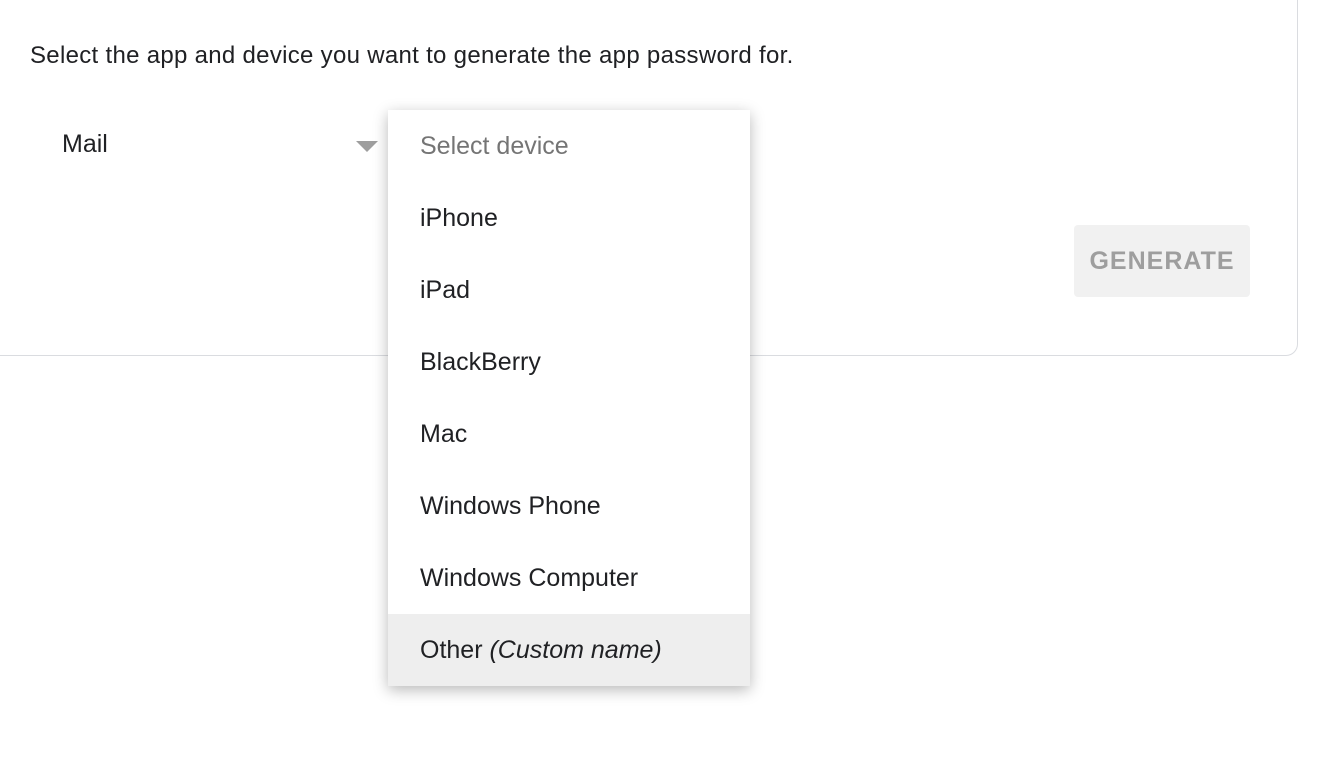 The image size is (1330, 782). I want to click on other-label: Other, so click(451, 650).